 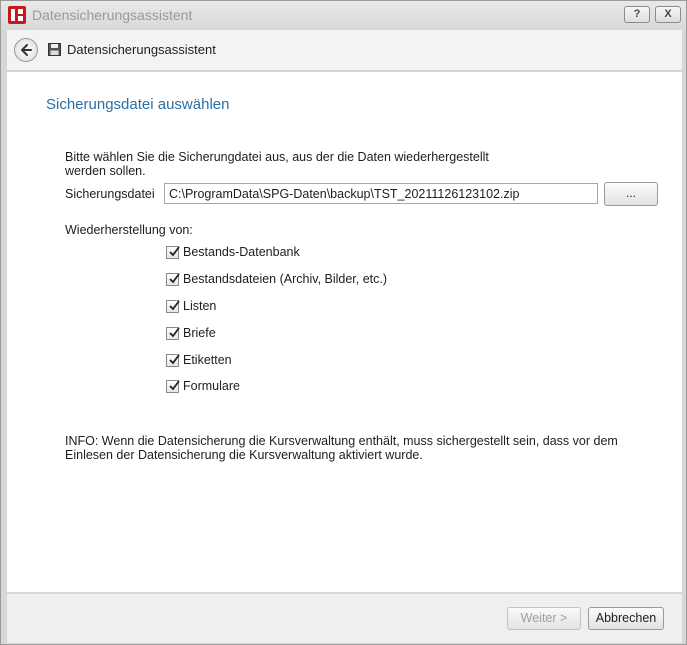 I want to click on option-formulare: Formulare, so click(x=203, y=386).